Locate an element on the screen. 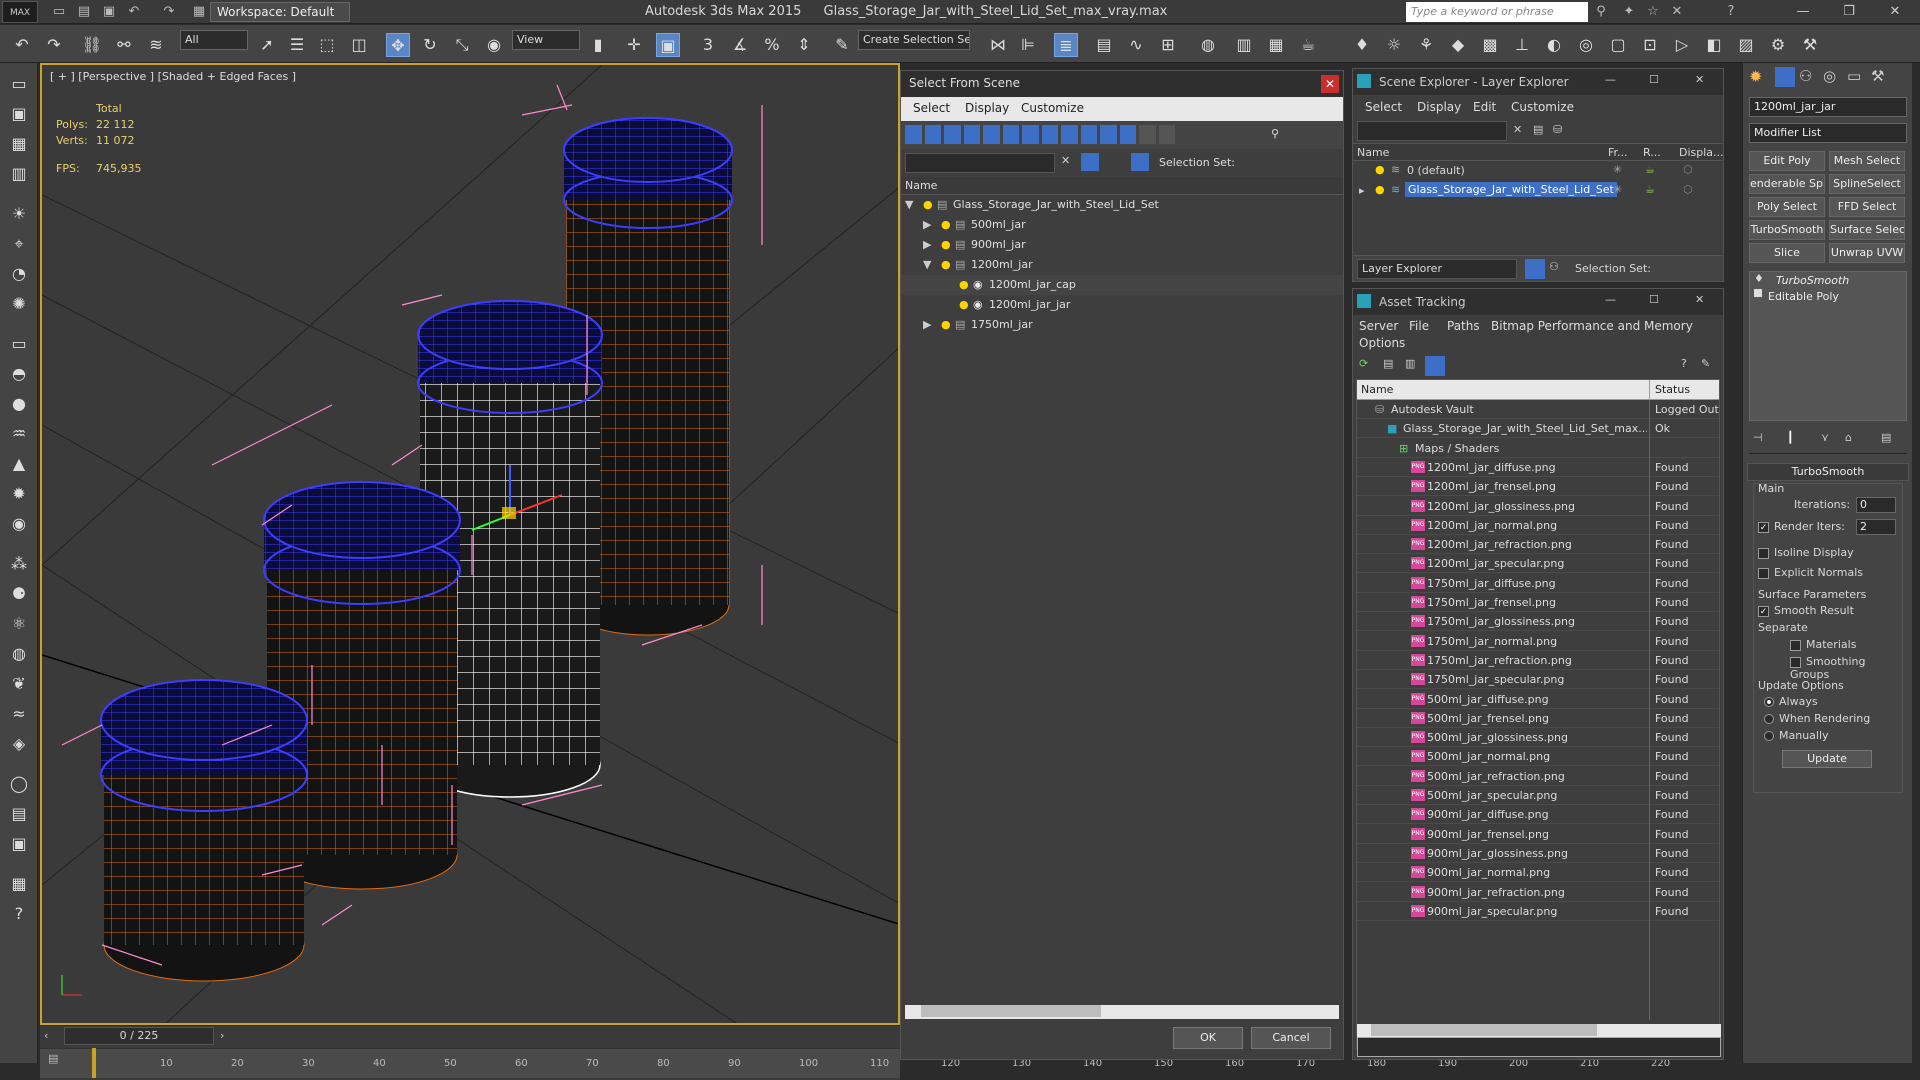  asset-row: PNG 900ml_jar_diffuse.png Found is located at coordinates (1538, 815).